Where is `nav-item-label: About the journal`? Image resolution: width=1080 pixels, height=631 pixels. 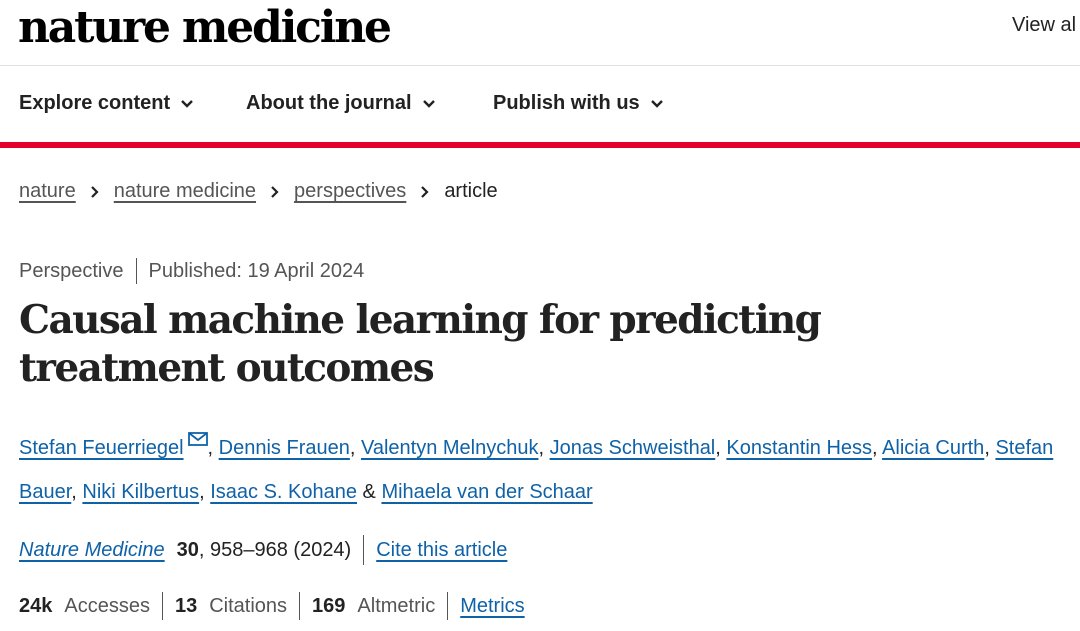
nav-item-label: About the journal is located at coordinates (329, 103).